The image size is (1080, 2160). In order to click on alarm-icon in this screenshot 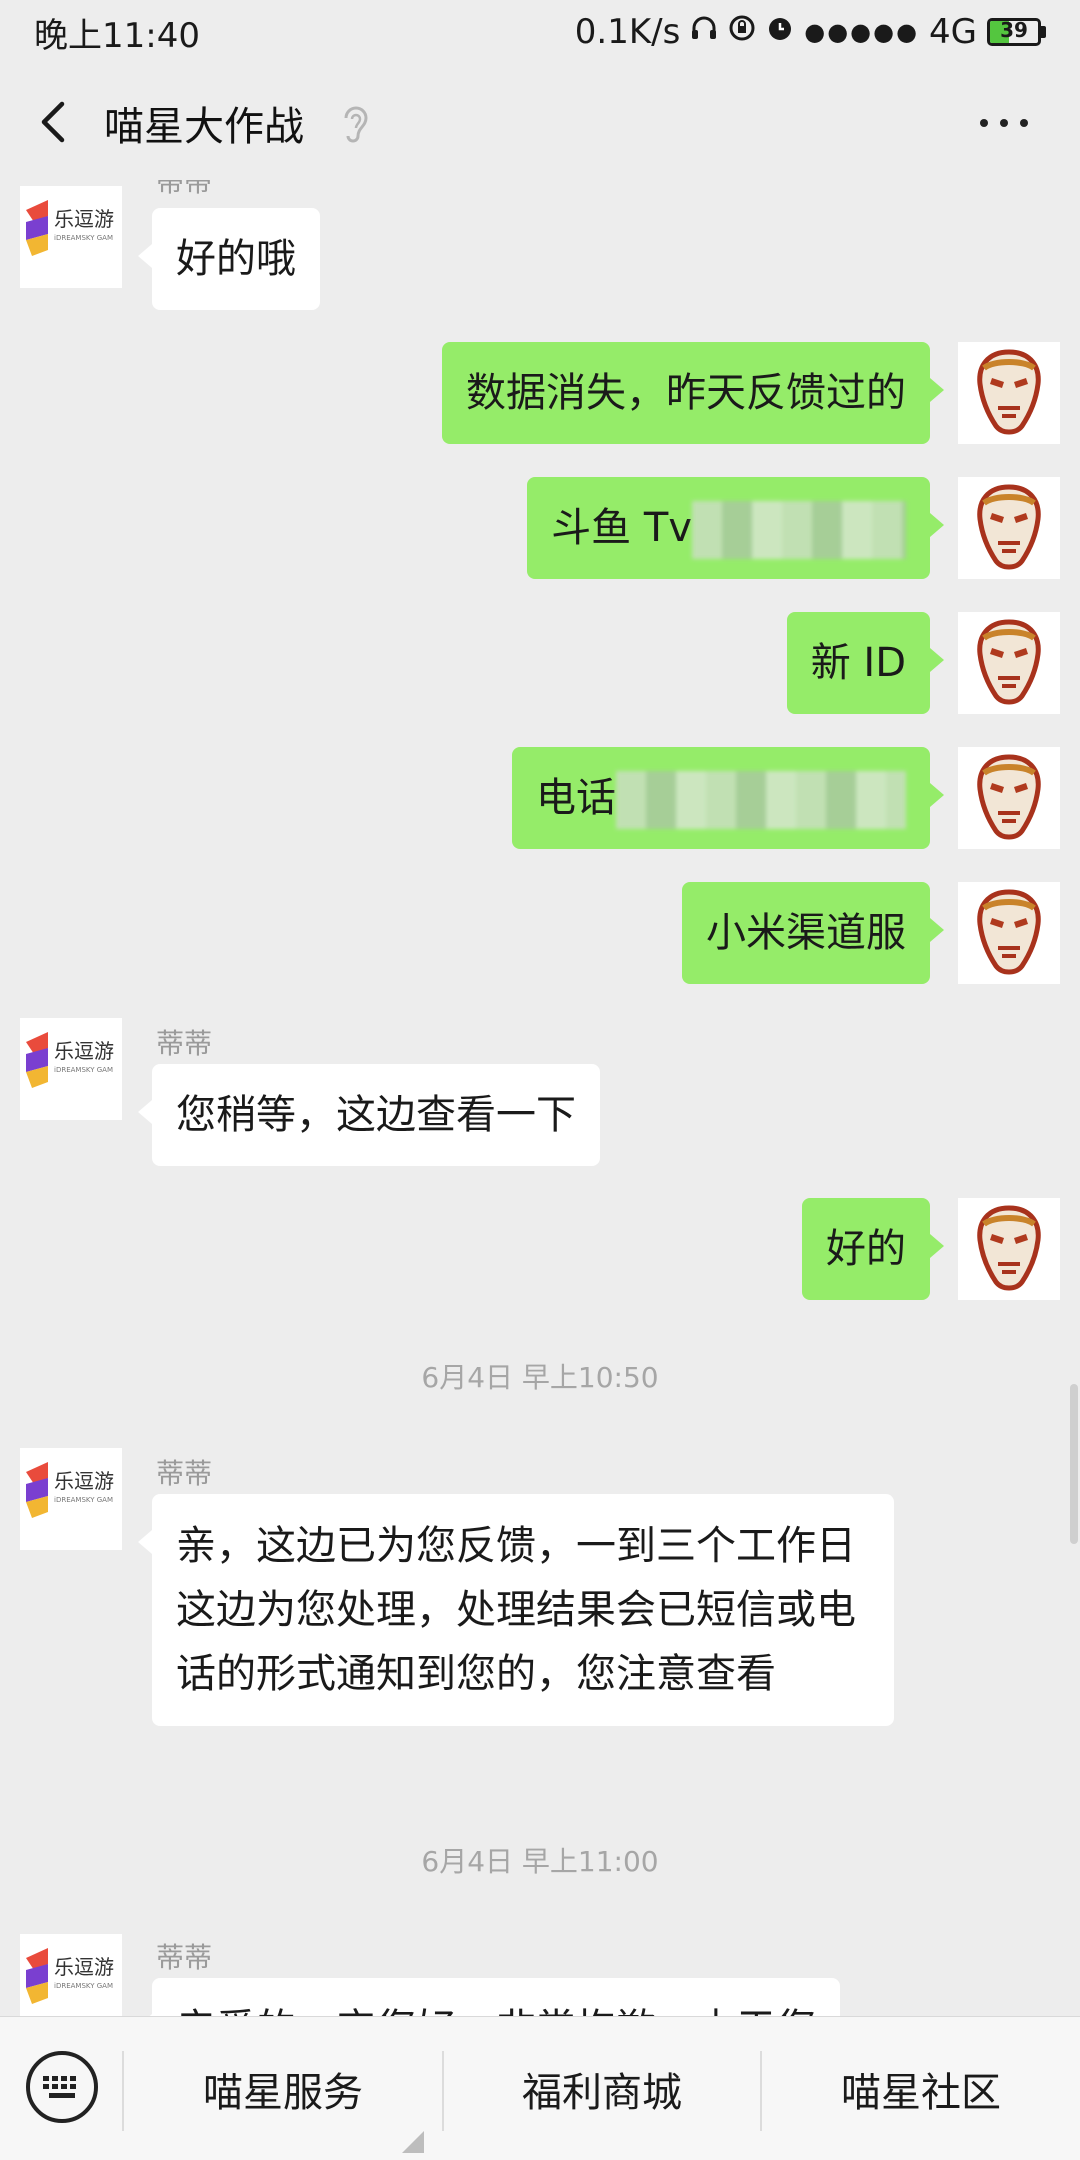, I will do `click(780, 32)`.